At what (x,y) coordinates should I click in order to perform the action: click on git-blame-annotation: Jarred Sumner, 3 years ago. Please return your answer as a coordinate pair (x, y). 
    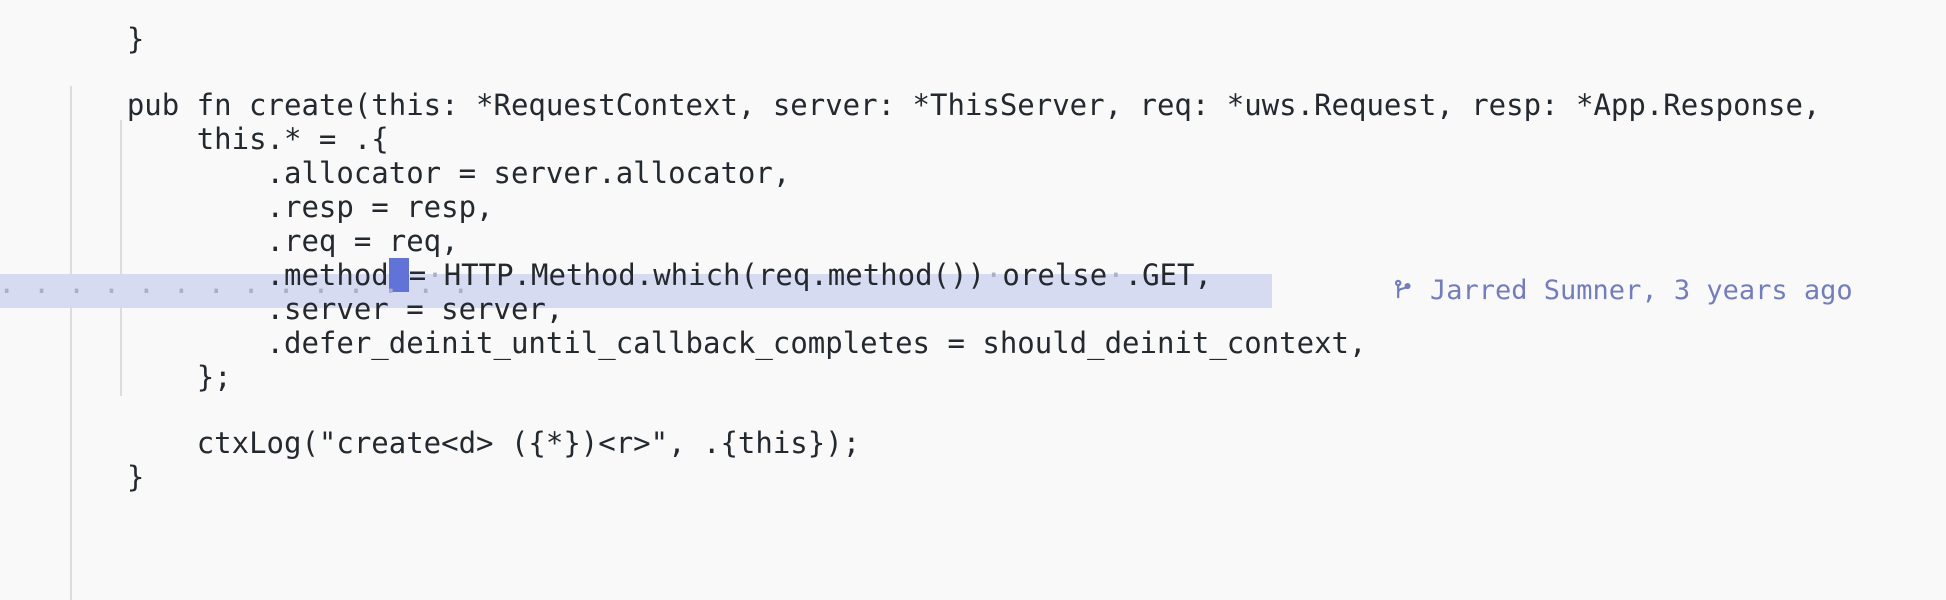
    Looking at the image, I should click on (1621, 291).